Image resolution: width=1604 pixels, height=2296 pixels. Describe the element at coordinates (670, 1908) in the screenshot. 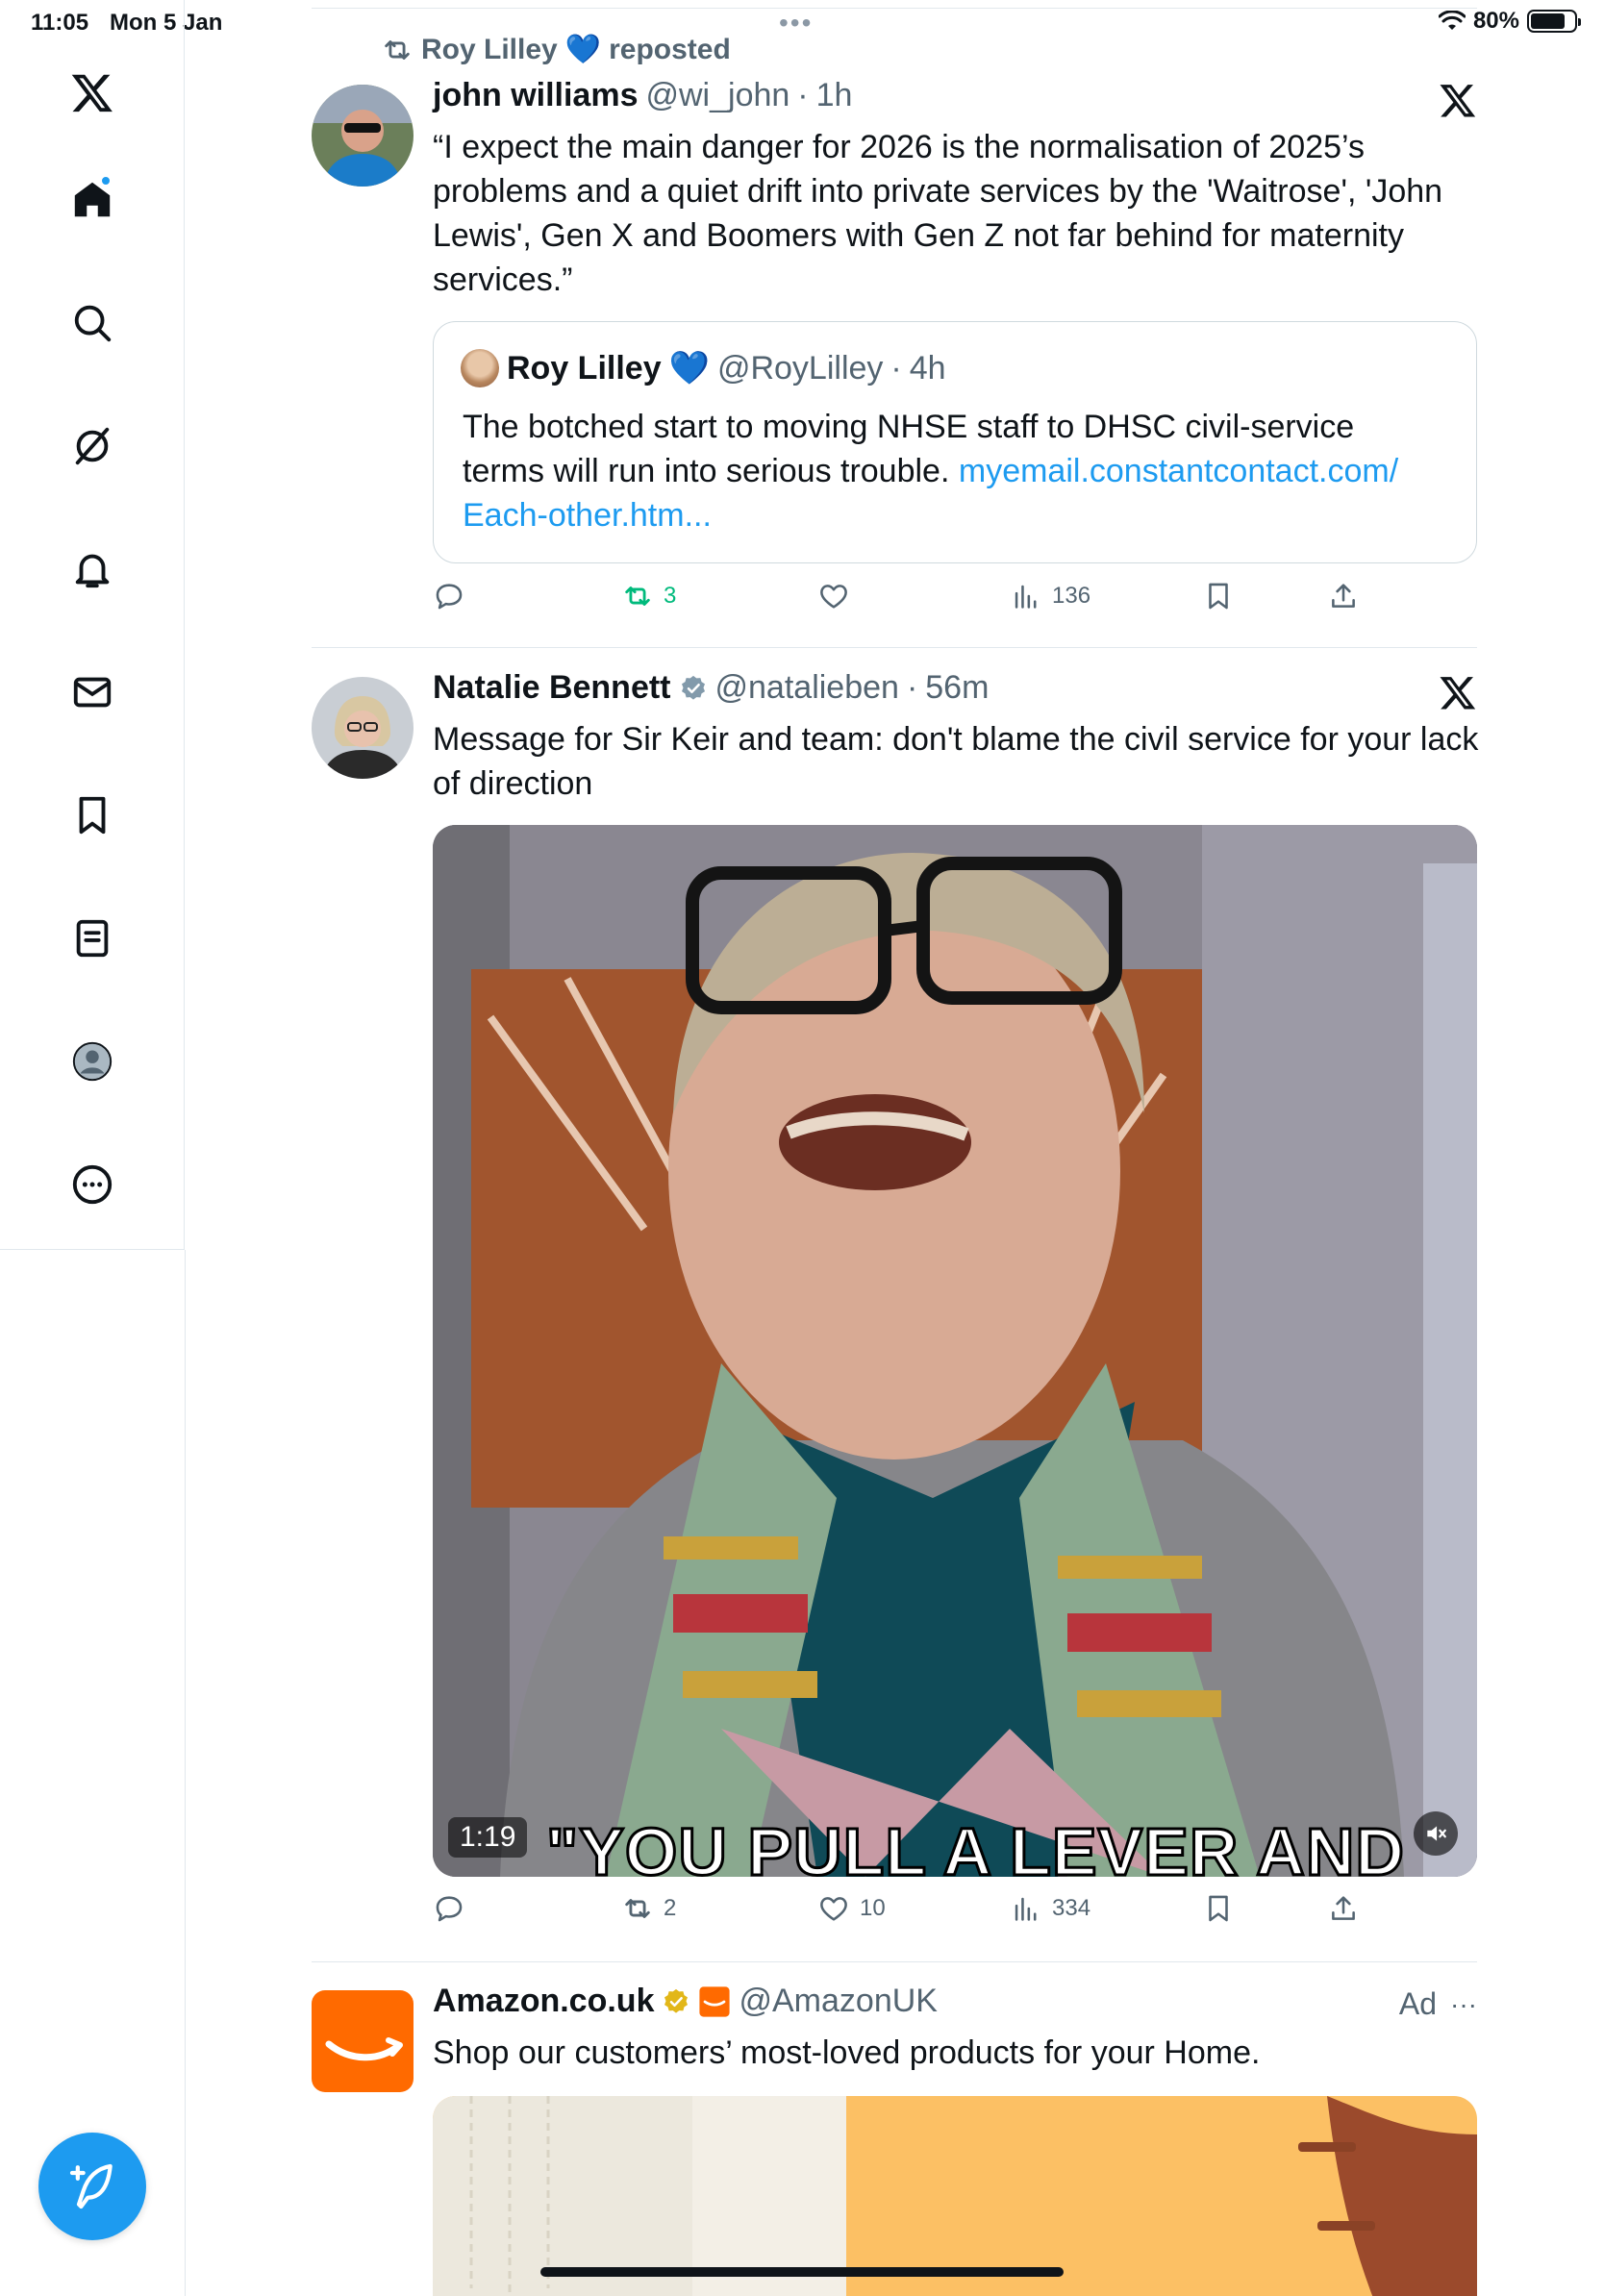

I see `repost-count: 2` at that location.